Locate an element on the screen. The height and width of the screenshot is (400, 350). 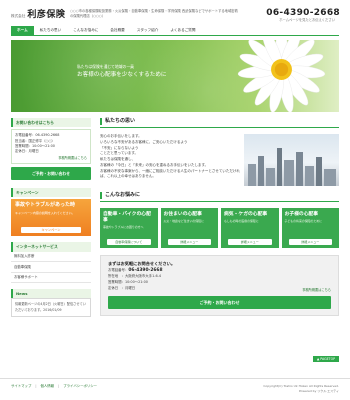
consult-tel: 06-4390-2668 is located at coordinates (145, 270).